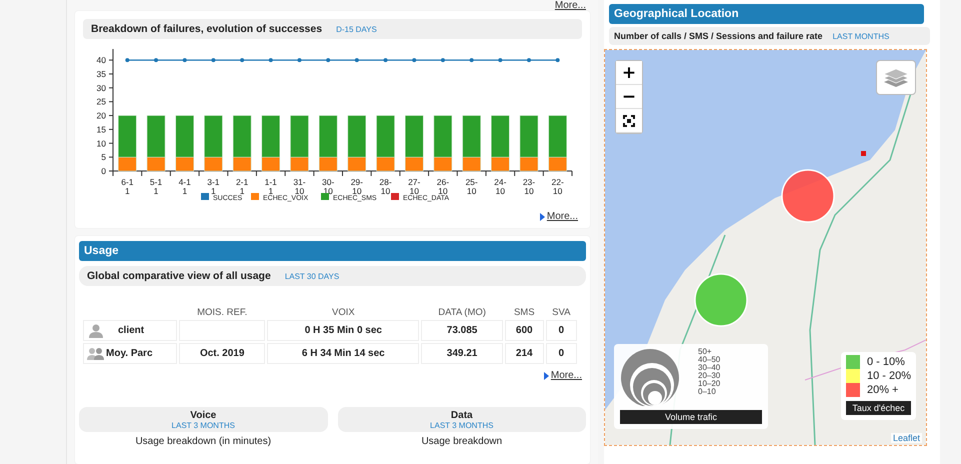 This screenshot has width=961, height=464. What do you see at coordinates (203, 441) in the screenshot?
I see `panel-caption: Usage breakdown (in minutes)` at bounding box center [203, 441].